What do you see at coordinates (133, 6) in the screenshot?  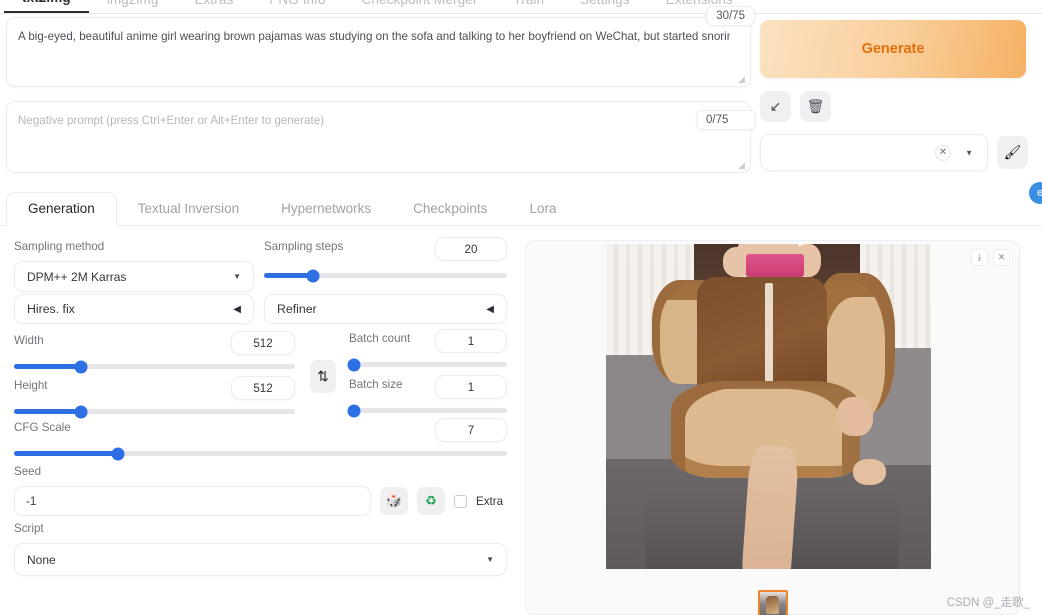 I see `tab-img2img: img2img` at bounding box center [133, 6].